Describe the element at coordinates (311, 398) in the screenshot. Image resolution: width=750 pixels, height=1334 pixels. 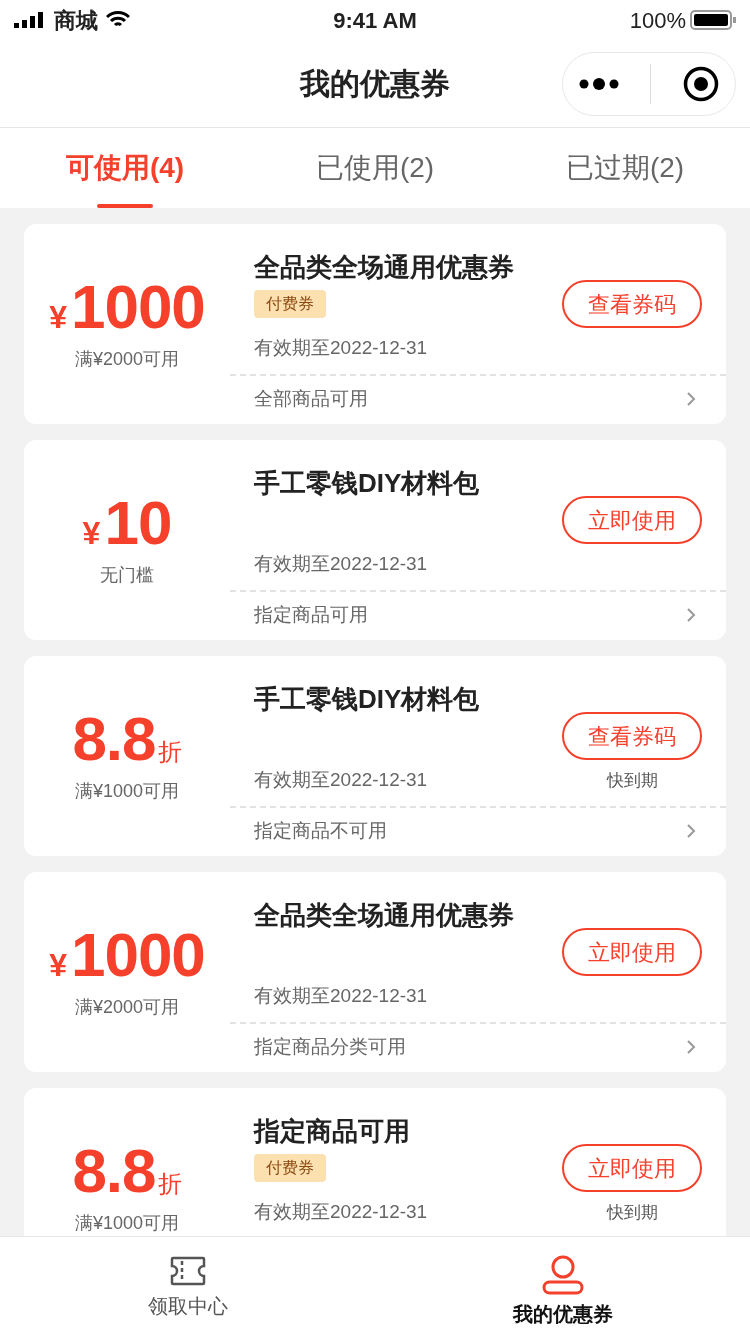
I see `scope-text: 全部商品可用` at that location.